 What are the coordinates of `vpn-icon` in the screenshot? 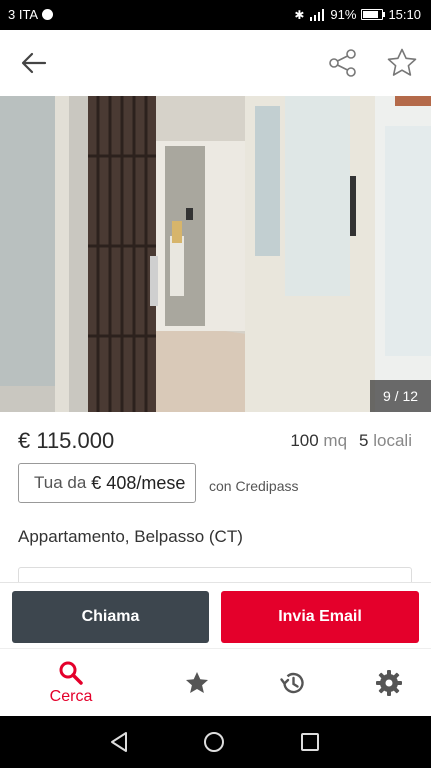 It's located at (48, 14).